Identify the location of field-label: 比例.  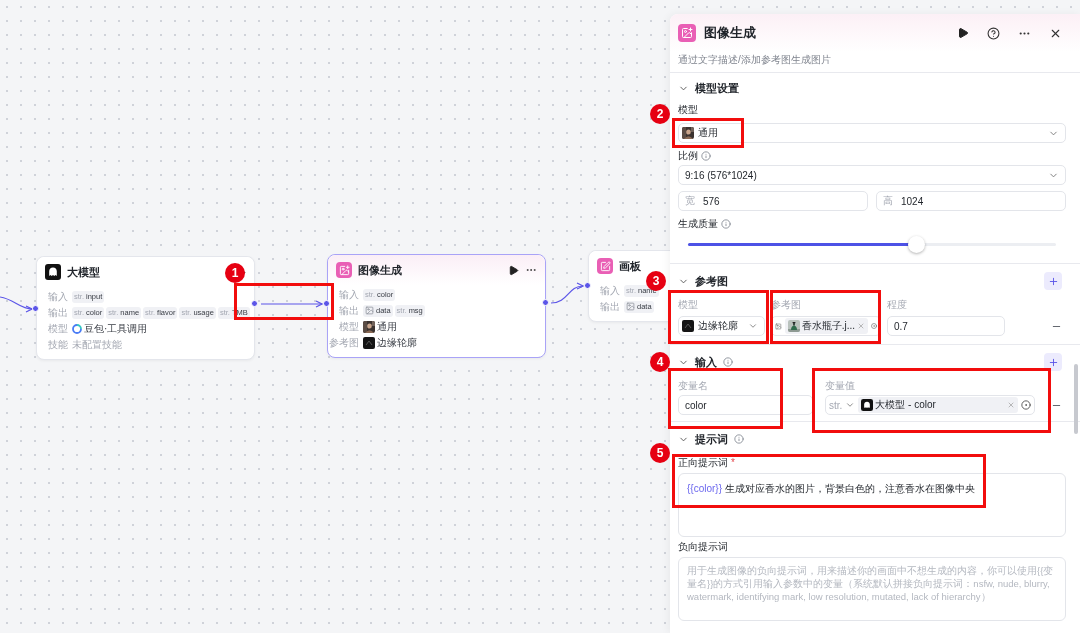
(688, 156).